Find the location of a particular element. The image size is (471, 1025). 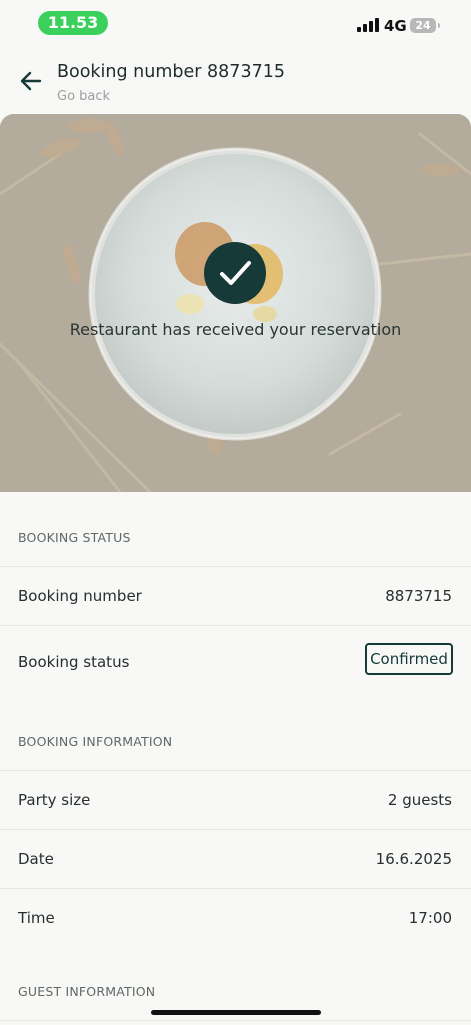

home-indicator is located at coordinates (236, 1012).